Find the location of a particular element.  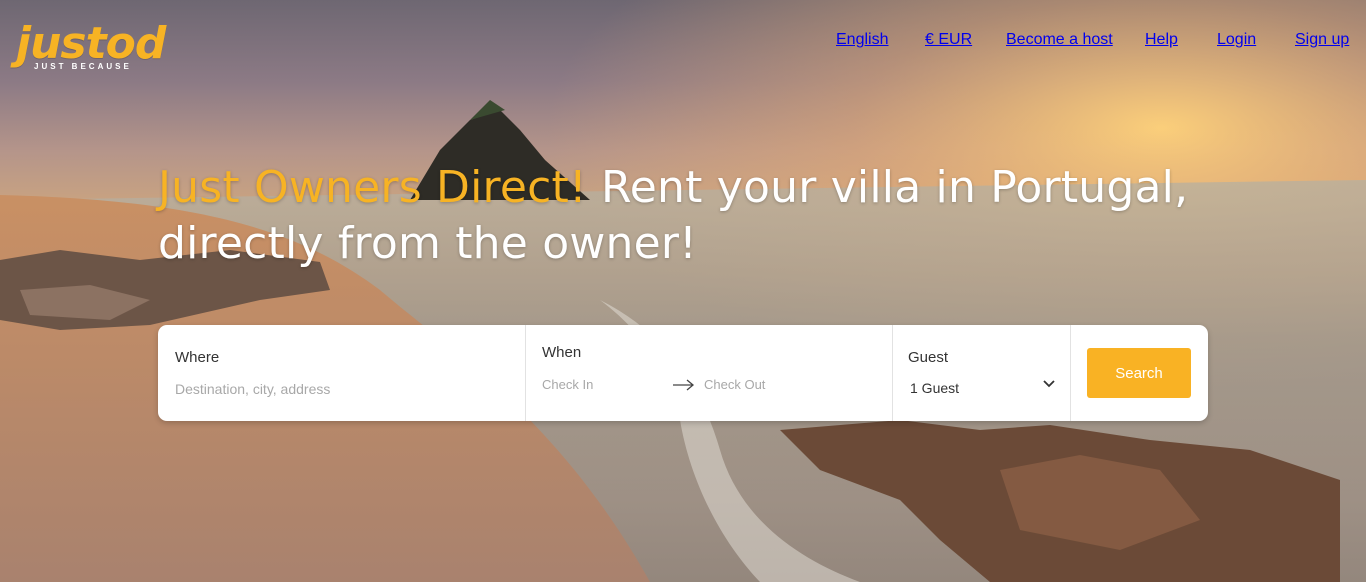

headline-accent: Just Owners Direct! is located at coordinates (372, 187).